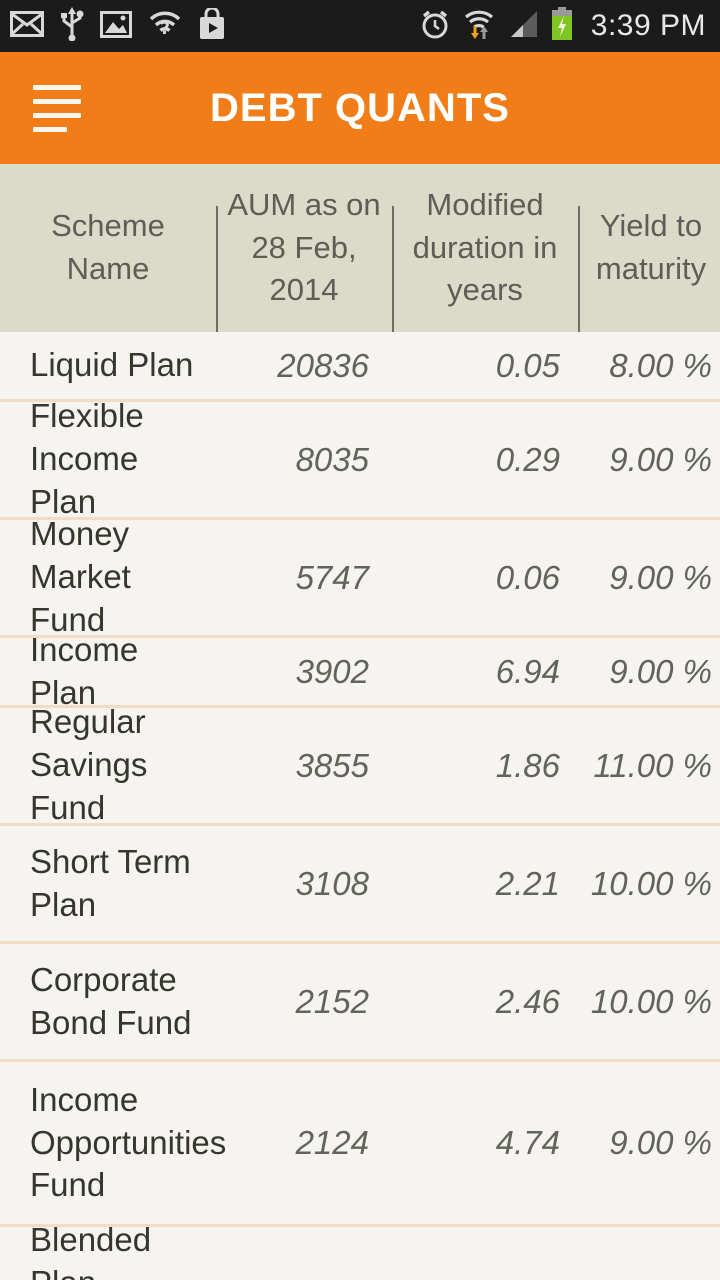  I want to click on cell-scheme-name: Income Opportunities Fund, so click(128, 1142).